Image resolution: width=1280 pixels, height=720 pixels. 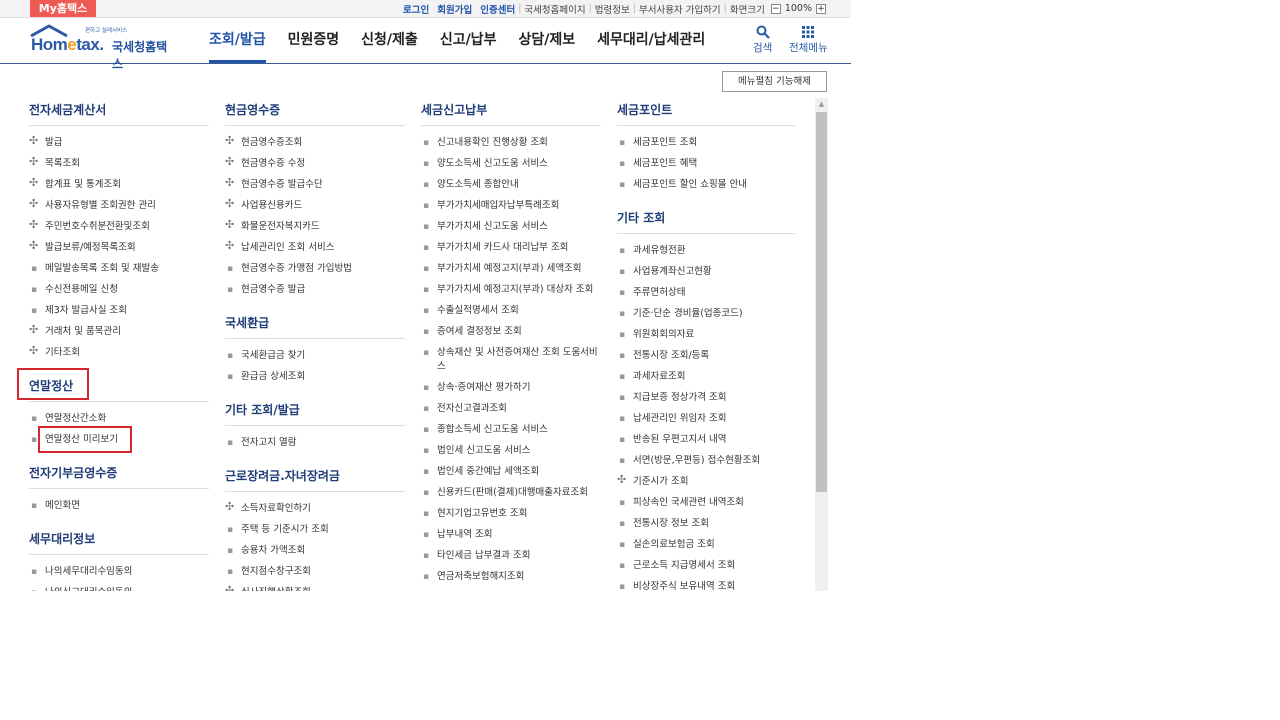 What do you see at coordinates (237, 40) in the screenshot?
I see `nav-inquiry-issue: 조회/발급` at bounding box center [237, 40].